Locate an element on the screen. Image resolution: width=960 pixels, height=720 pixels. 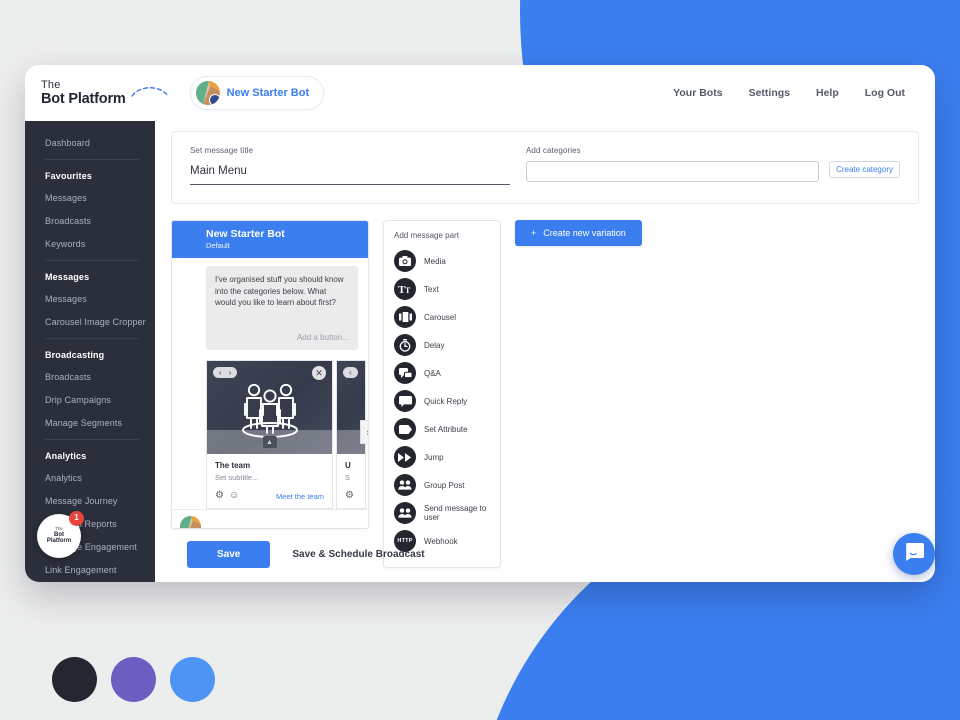
sidebar-item-link-engagement: Link Engagement is located at coordinates (90, 569).